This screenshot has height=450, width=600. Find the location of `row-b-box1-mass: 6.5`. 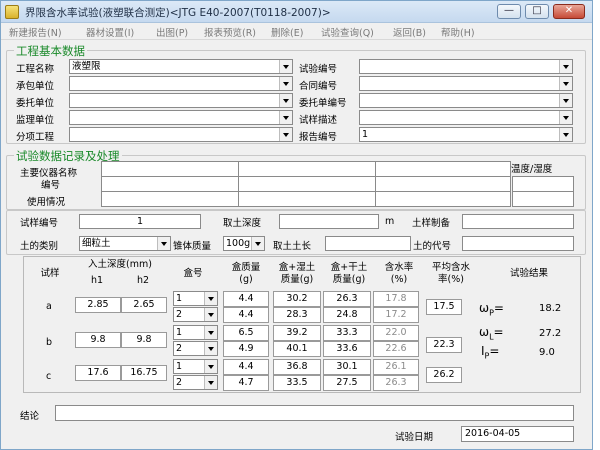

row-b-box1-mass: 6.5 is located at coordinates (246, 333).